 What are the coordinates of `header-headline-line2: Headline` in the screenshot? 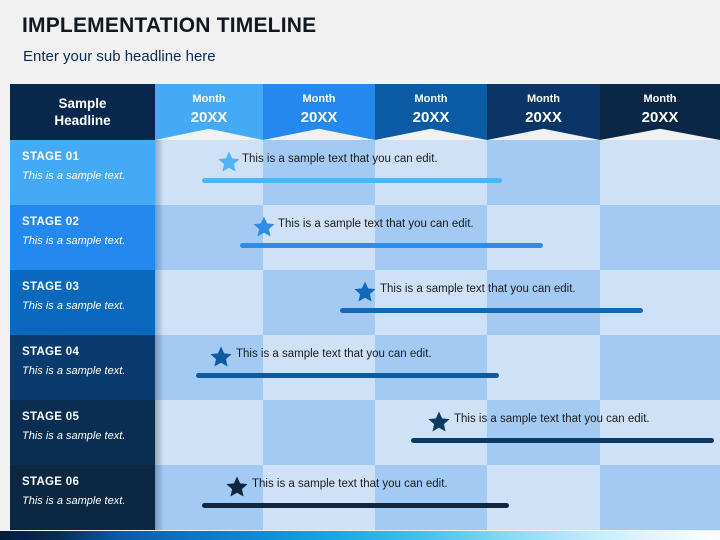 It's located at (82, 120).